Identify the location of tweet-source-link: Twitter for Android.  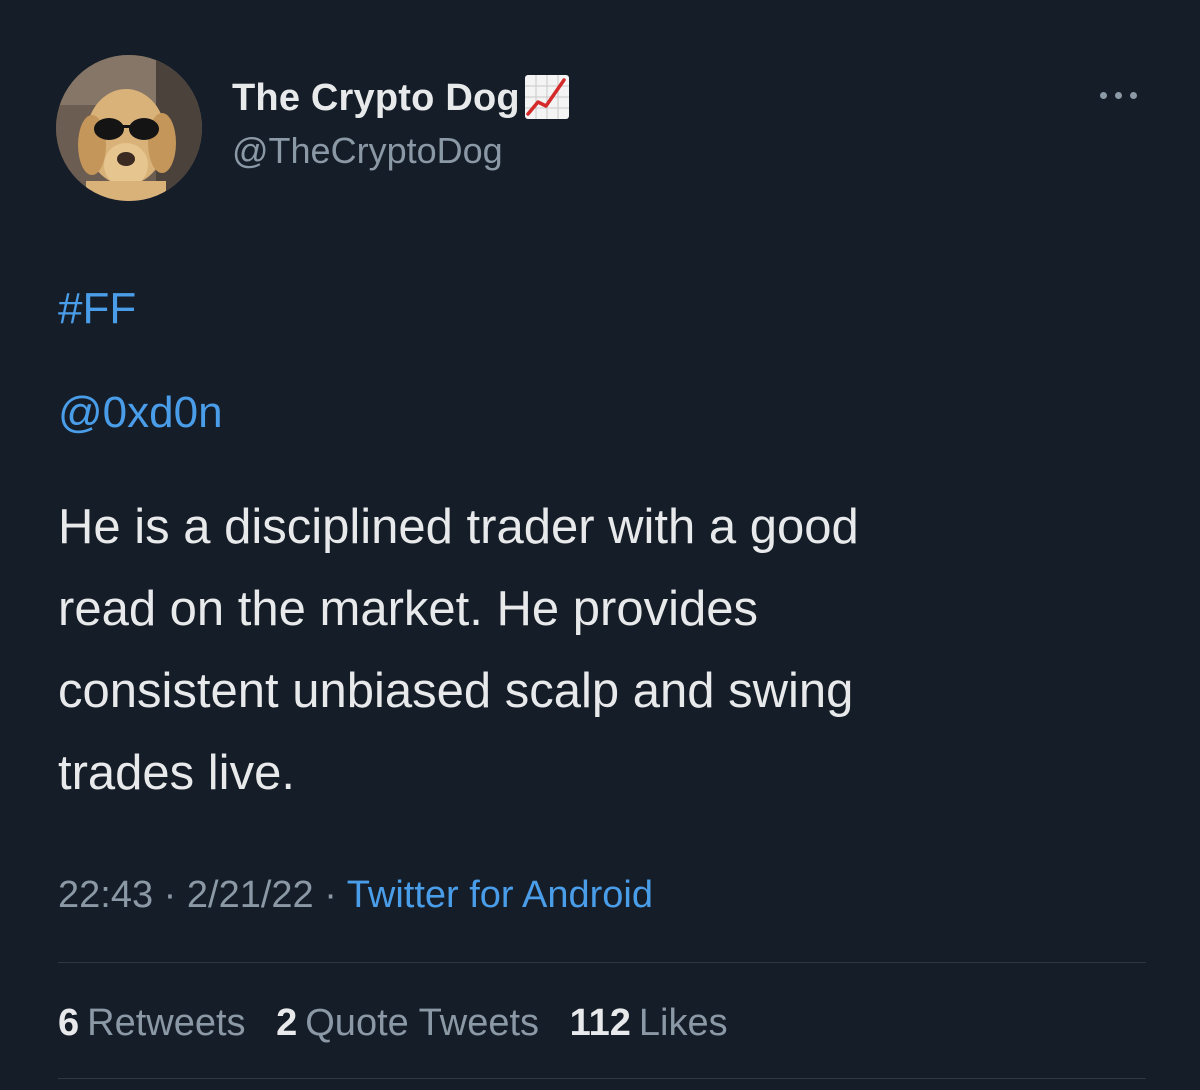
(500, 895).